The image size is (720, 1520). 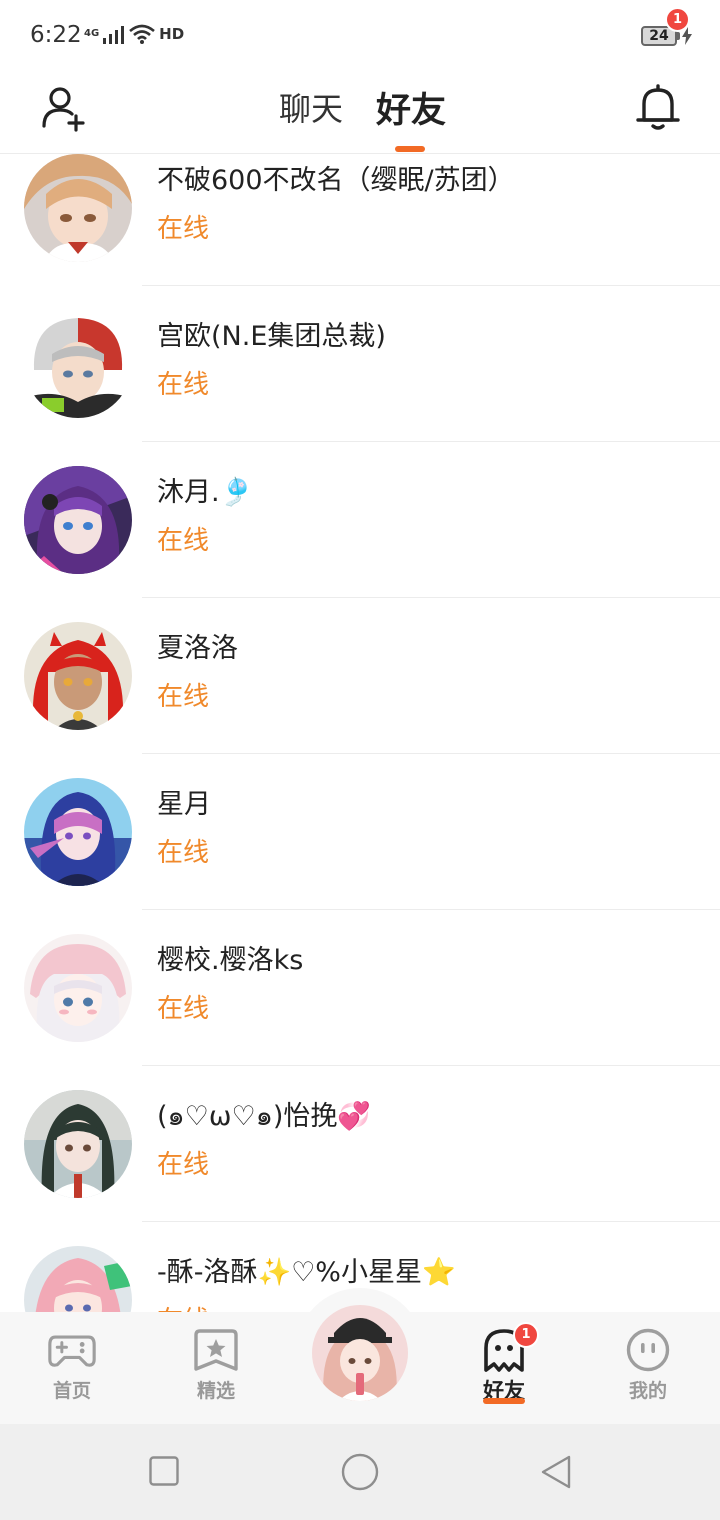 What do you see at coordinates (360, 364) in the screenshot?
I see `friend-item: 宫欧(N.E集团总裁) 在线` at bounding box center [360, 364].